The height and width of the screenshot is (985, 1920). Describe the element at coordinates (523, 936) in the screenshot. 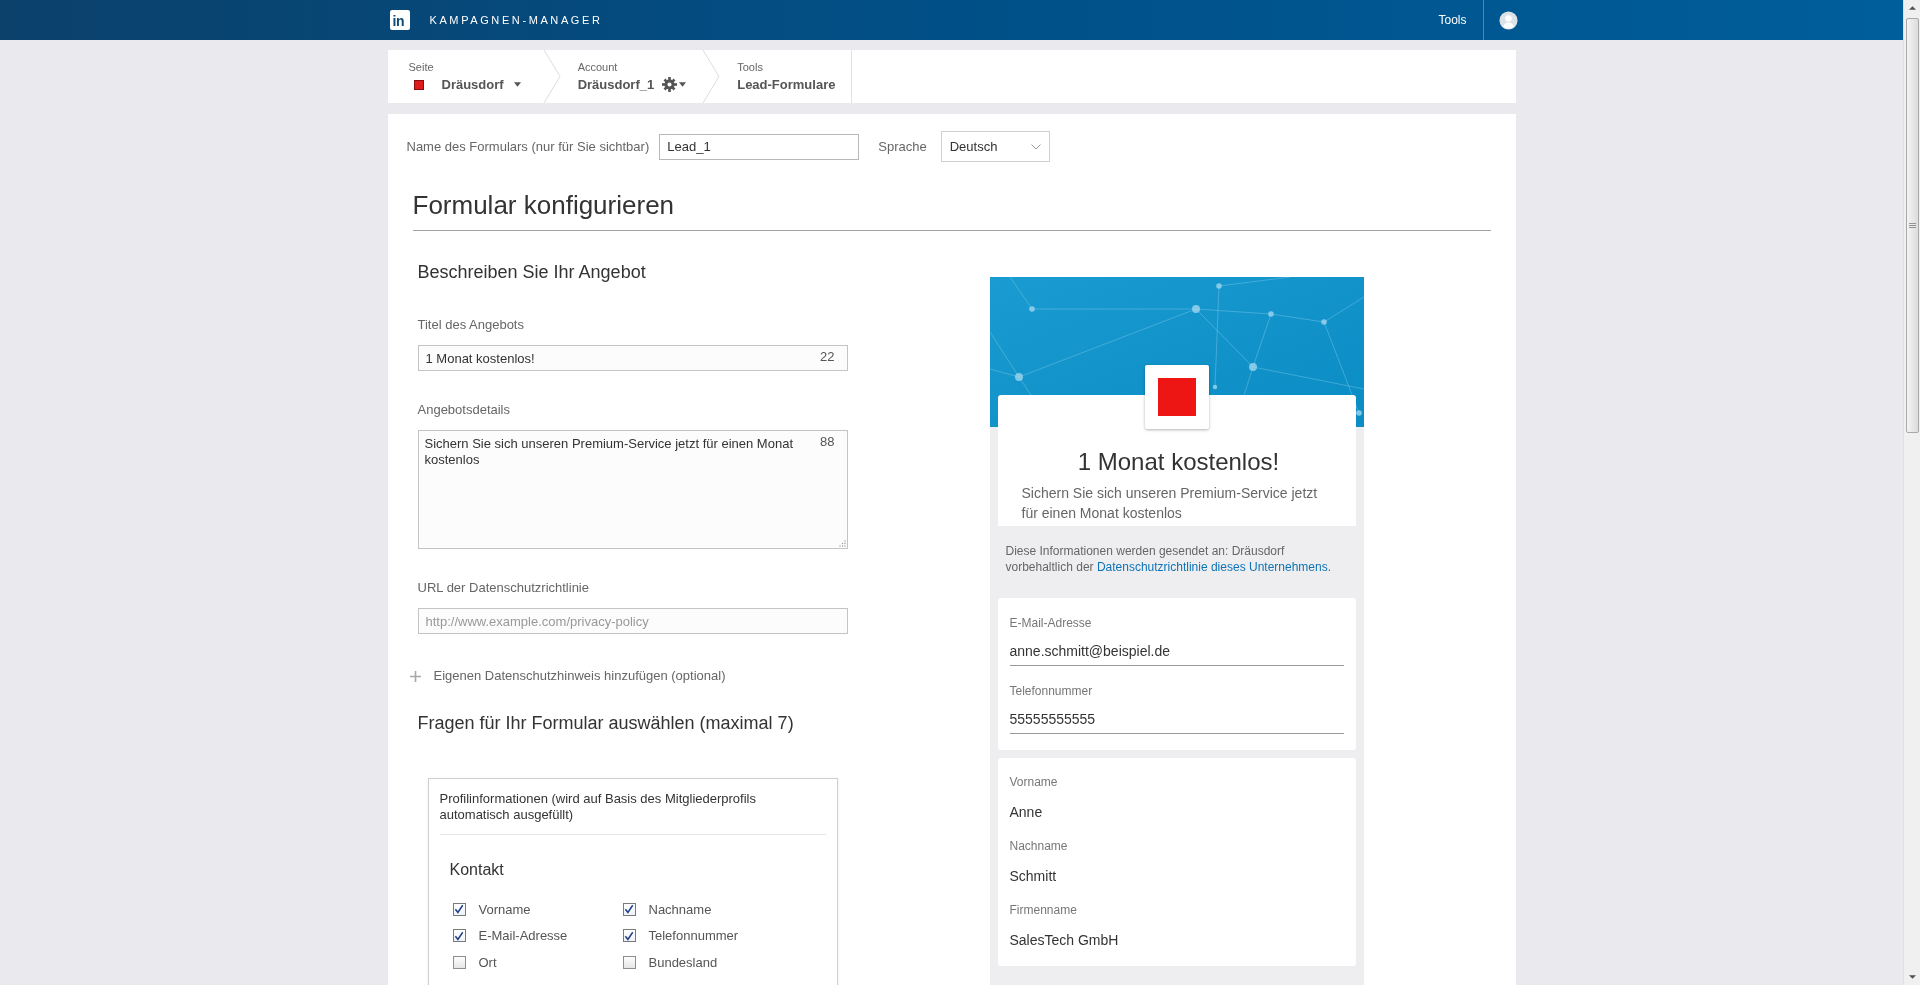

I see `checkbox-label: E-Mail-Adresse` at that location.